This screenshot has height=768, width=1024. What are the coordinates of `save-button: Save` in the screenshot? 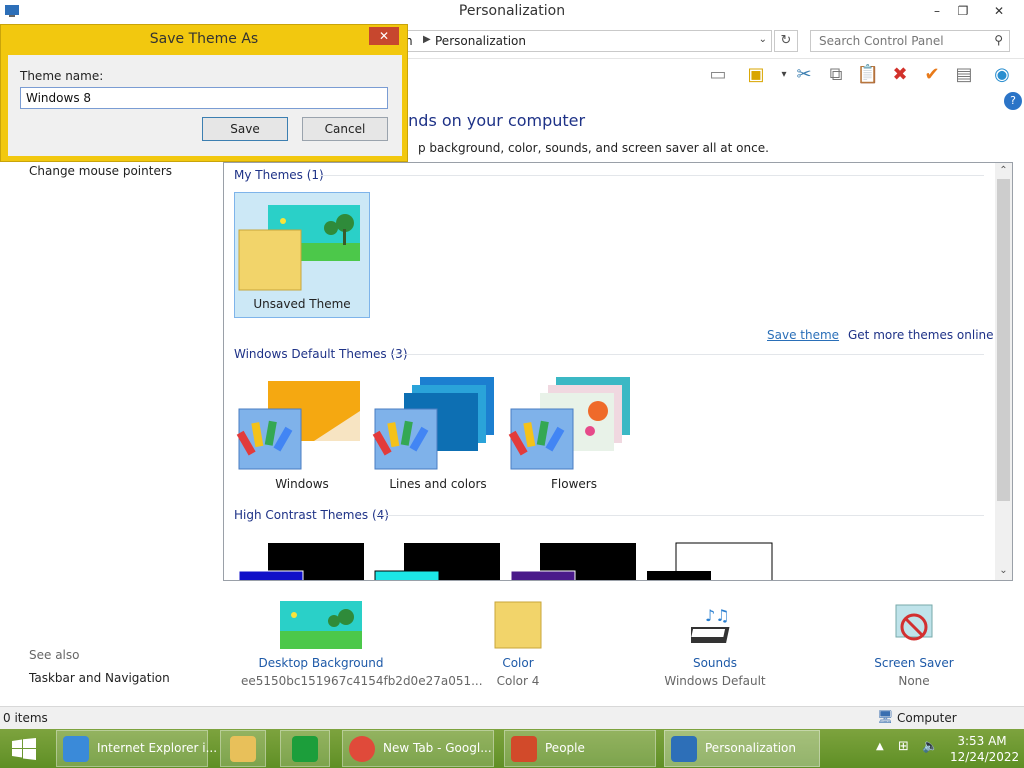 It's located at (245, 129).